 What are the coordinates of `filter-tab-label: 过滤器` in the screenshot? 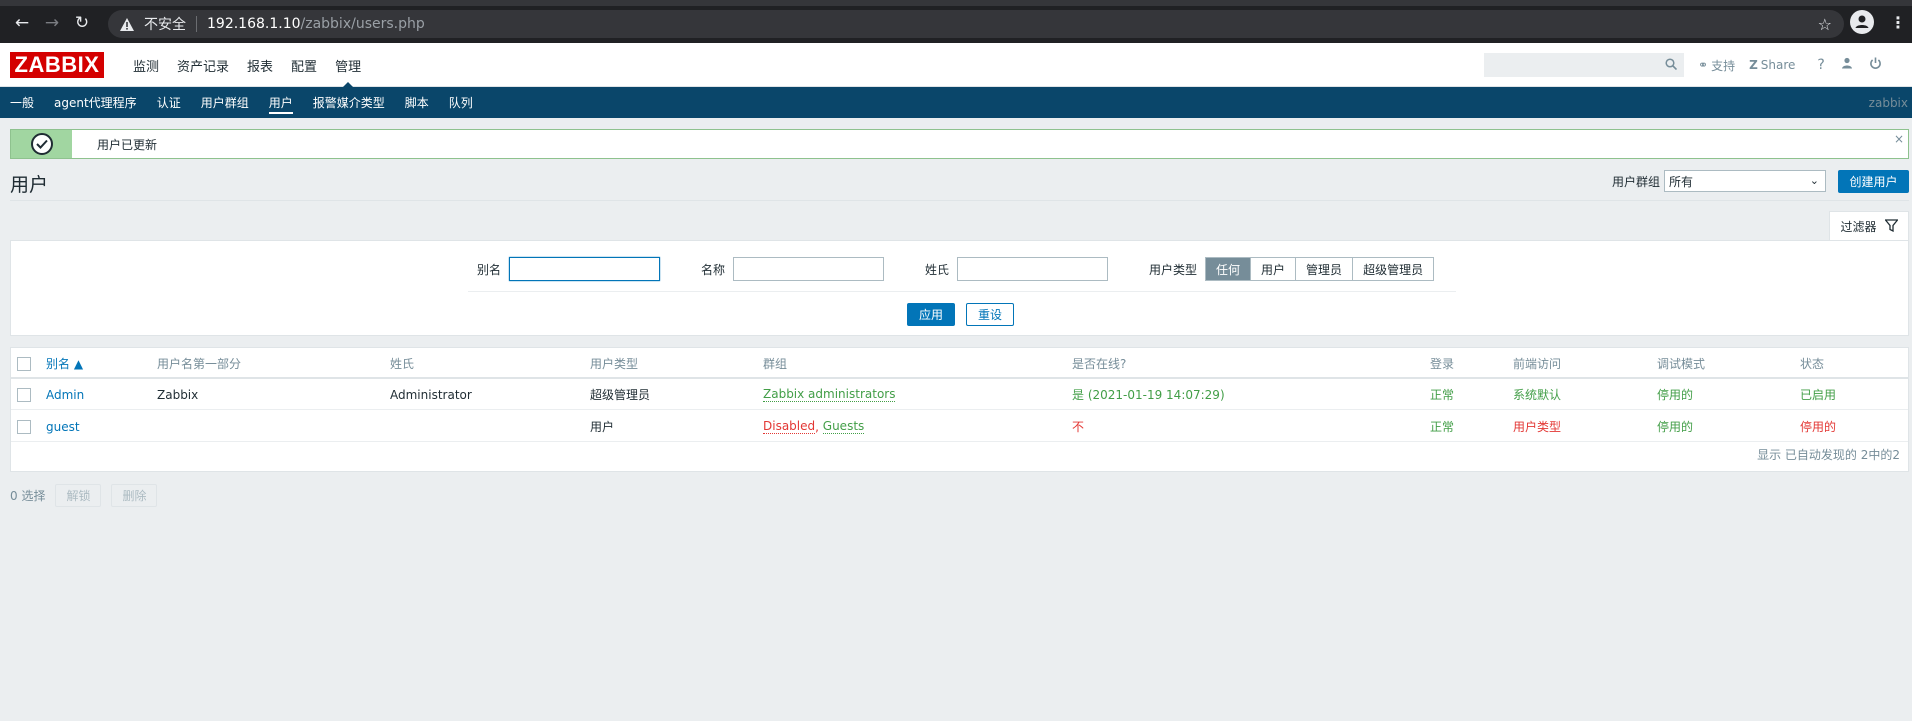 It's located at (1858, 227).